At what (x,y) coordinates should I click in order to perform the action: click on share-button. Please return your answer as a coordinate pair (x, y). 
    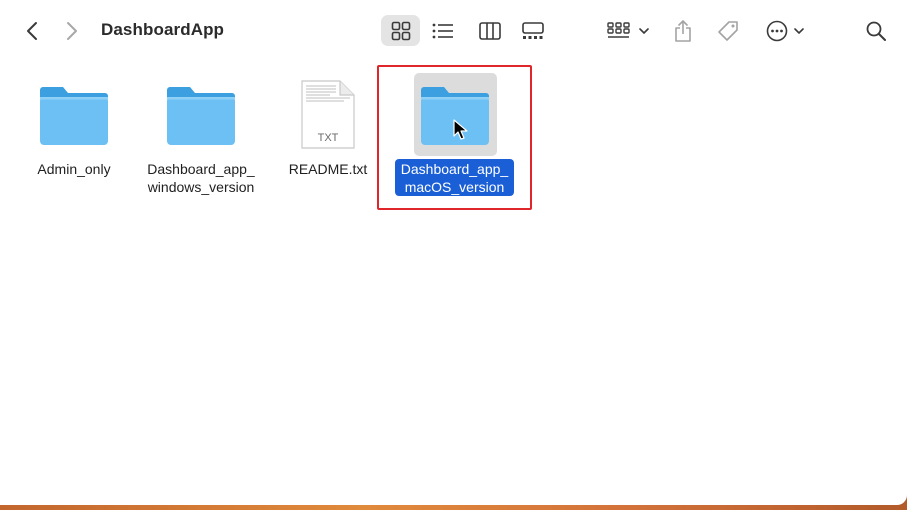
    Looking at the image, I should click on (683, 30).